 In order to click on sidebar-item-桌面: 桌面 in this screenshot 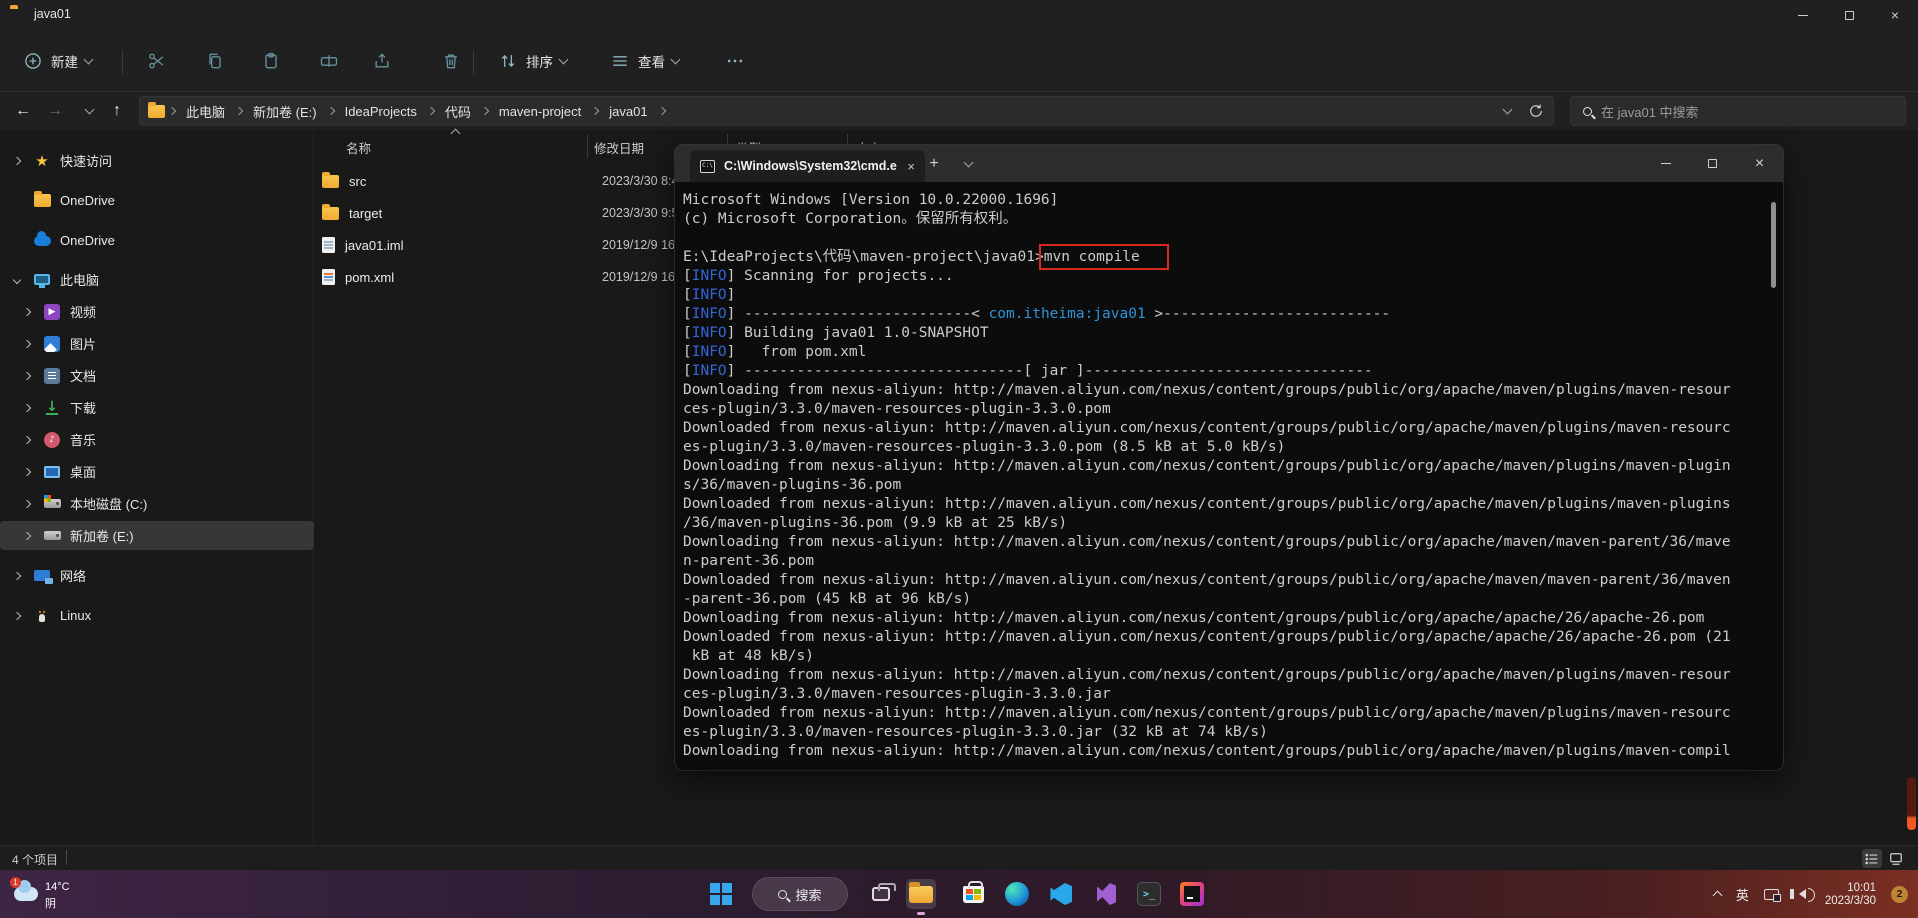, I will do `click(157, 471)`.